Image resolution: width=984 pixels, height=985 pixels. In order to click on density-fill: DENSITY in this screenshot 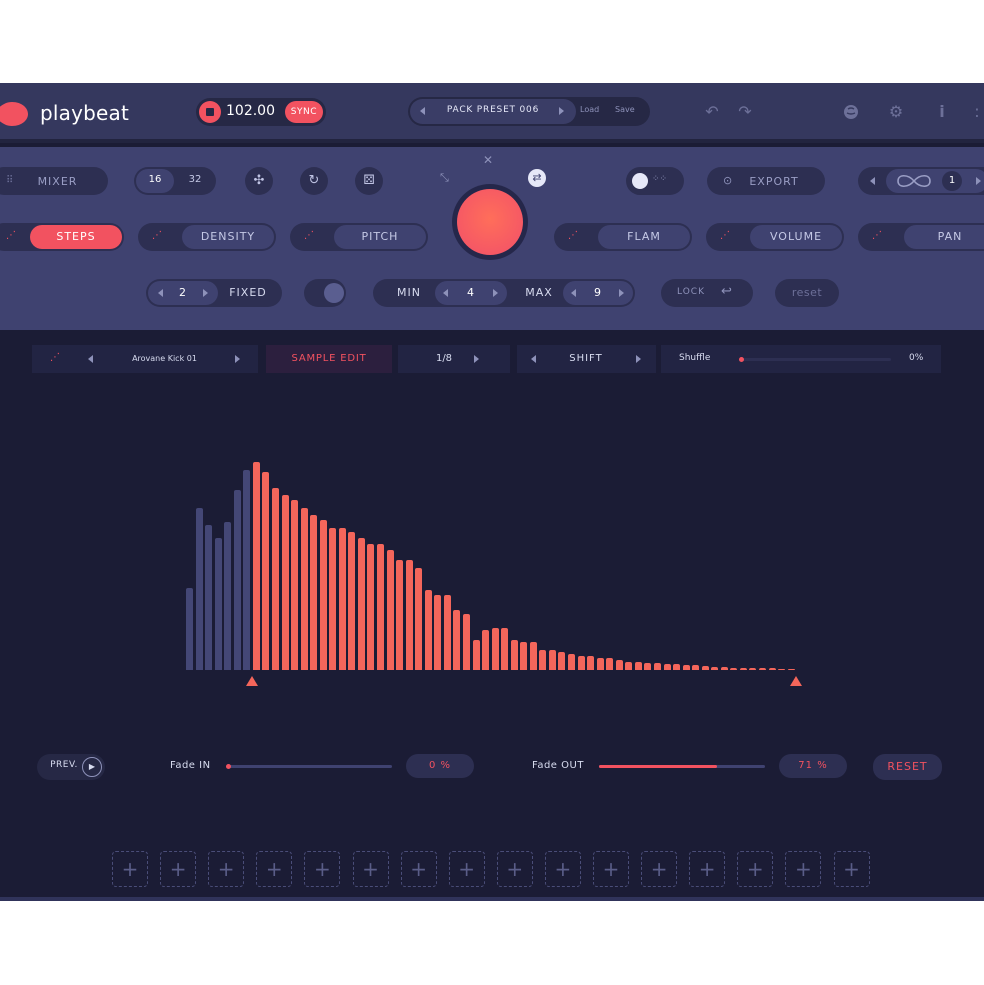, I will do `click(228, 237)`.